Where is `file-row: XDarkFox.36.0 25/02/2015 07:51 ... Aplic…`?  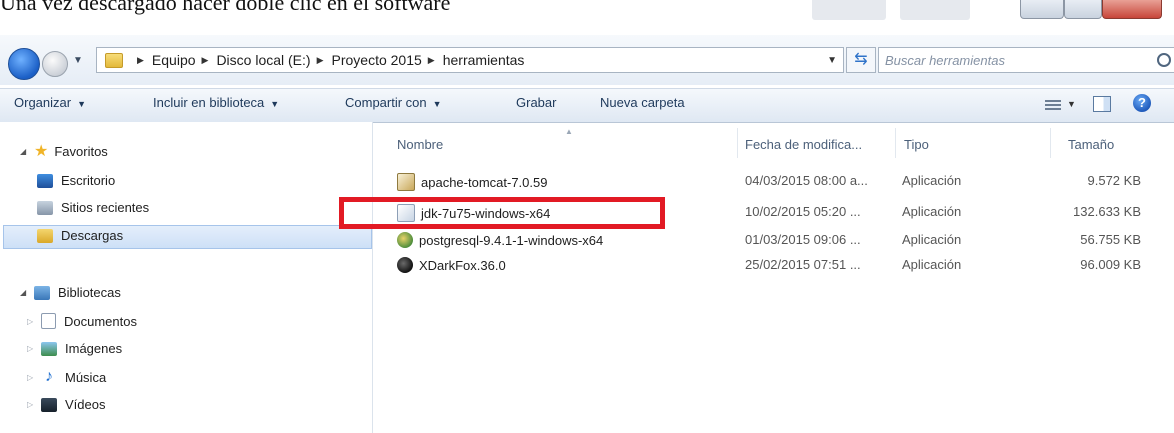
file-row: XDarkFox.36.0 25/02/2015 07:51 ... Aplic… is located at coordinates (770, 265).